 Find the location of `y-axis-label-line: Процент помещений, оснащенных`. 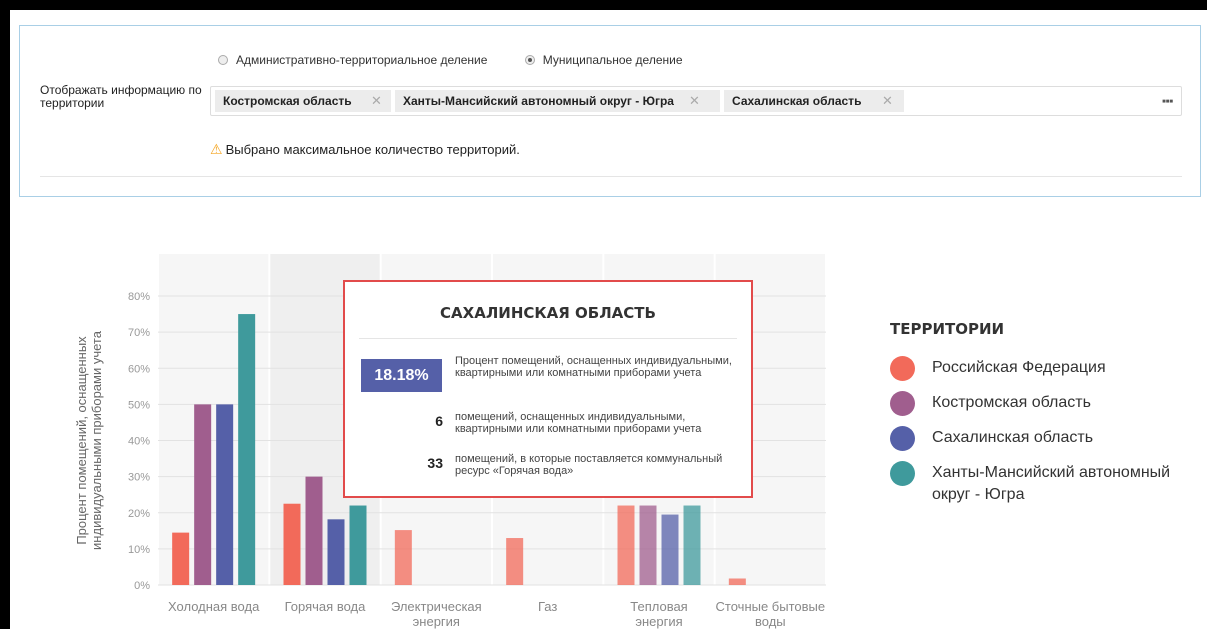

y-axis-label-line: Процент помещений, оснащенных is located at coordinates (81, 440).